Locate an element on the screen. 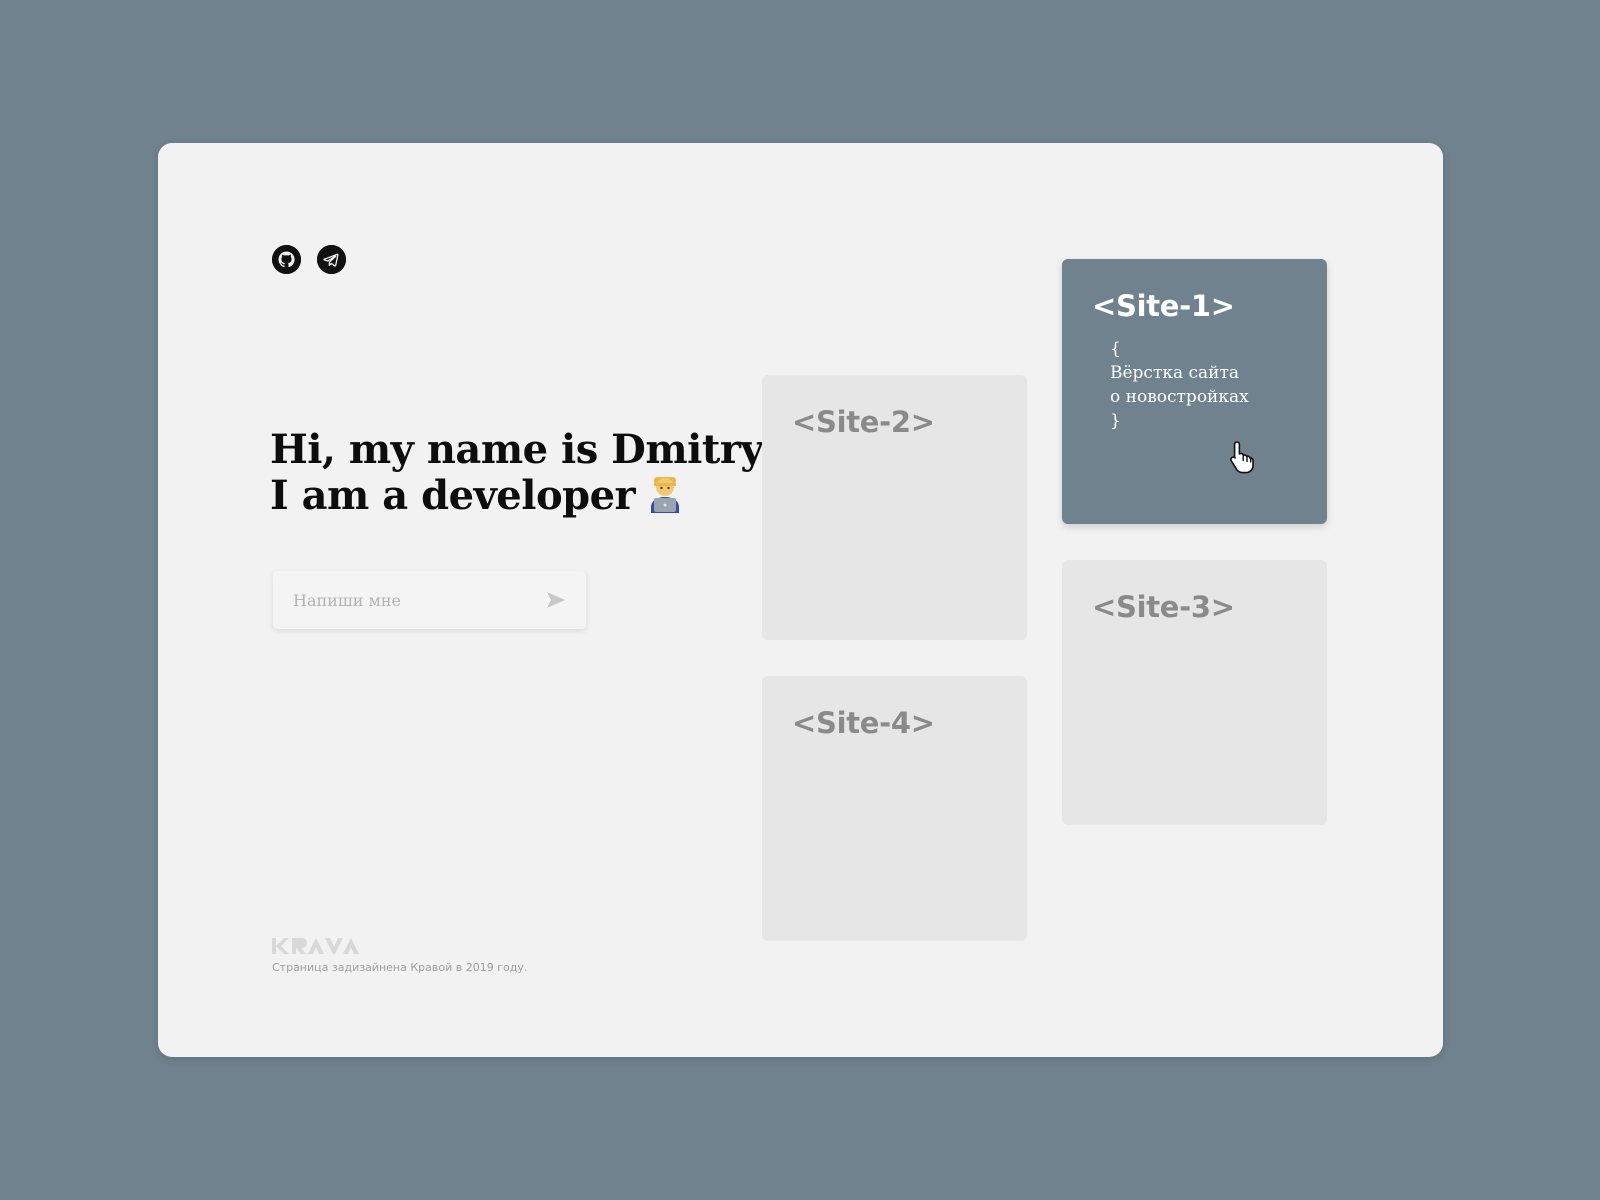  open-brace: { is located at coordinates (1115, 349).